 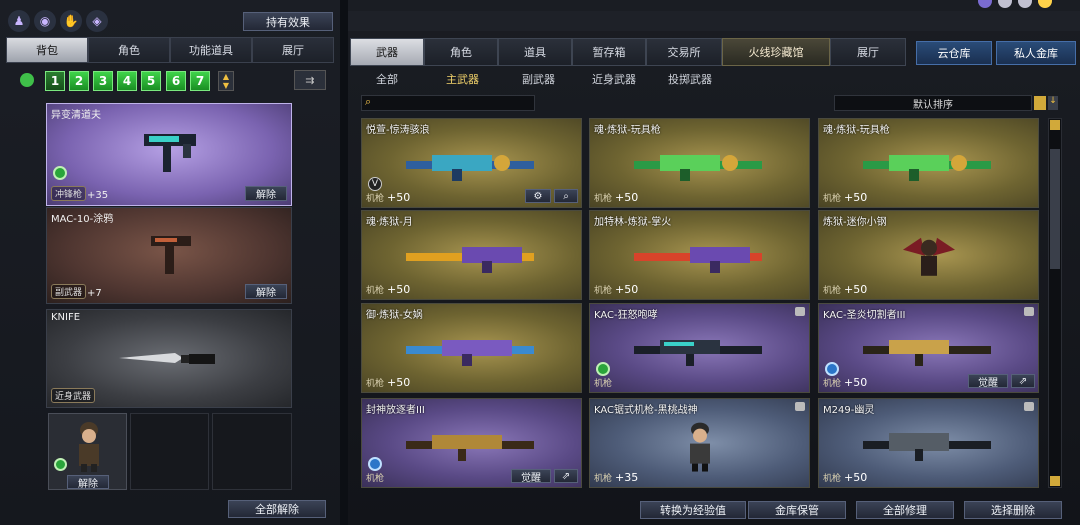 I want to click on scrollbar, so click(x=1055, y=303).